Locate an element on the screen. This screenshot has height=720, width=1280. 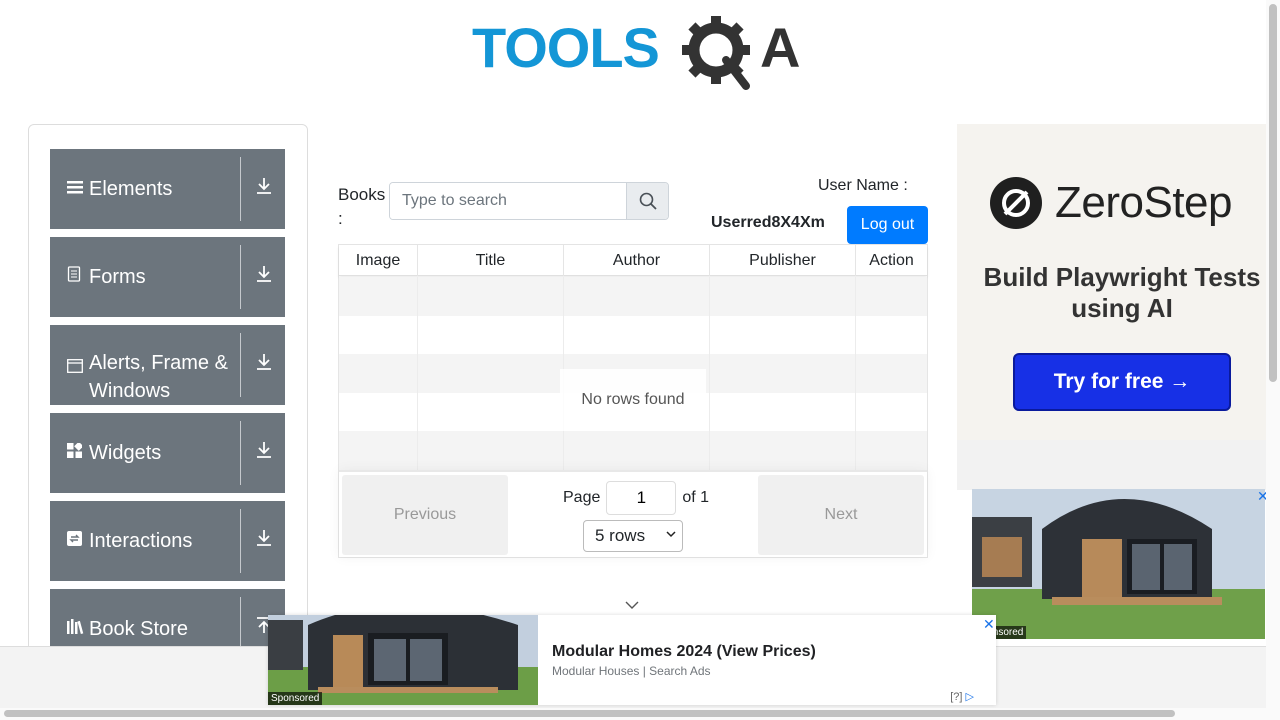
column-header-publisher: Publisher is located at coordinates (783, 260).